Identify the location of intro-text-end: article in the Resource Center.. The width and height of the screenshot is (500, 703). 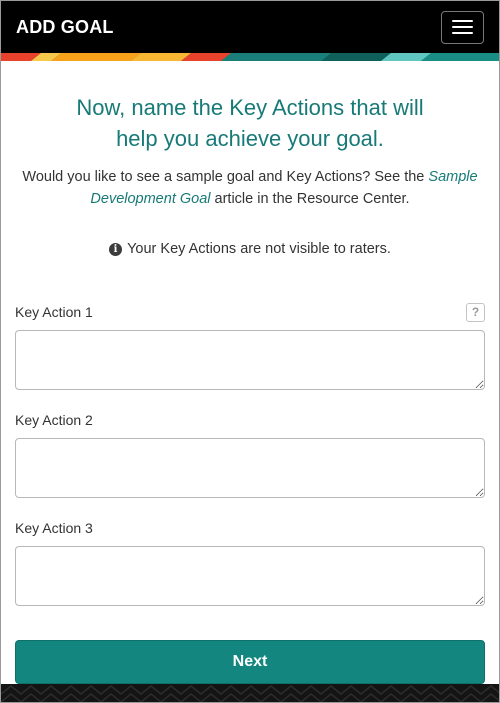
(310, 199).